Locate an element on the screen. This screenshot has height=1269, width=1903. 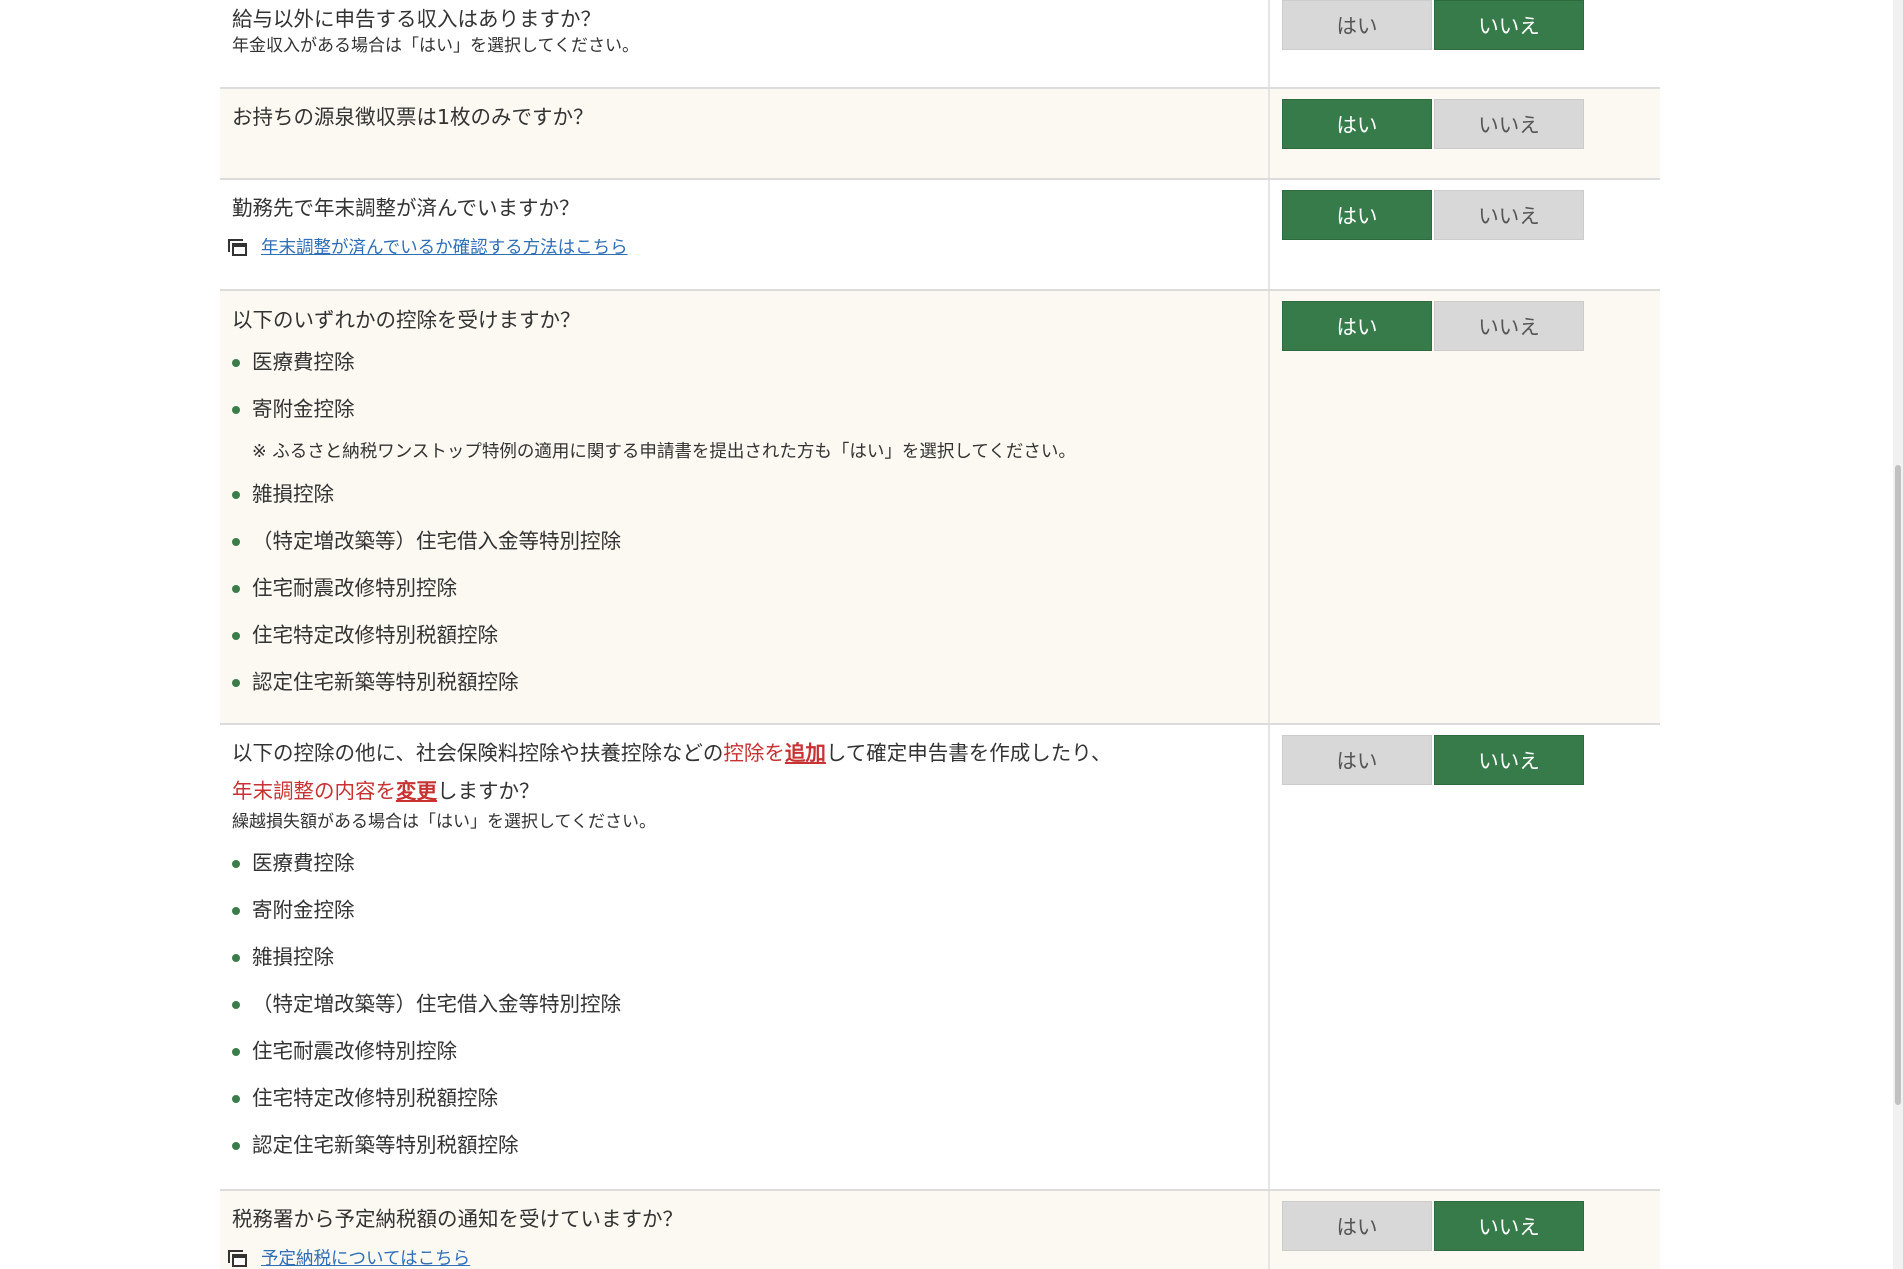
year-end-adjustment-help-link: 年末調整が済んでいるか確認する方法はこちら is located at coordinates (444, 246).